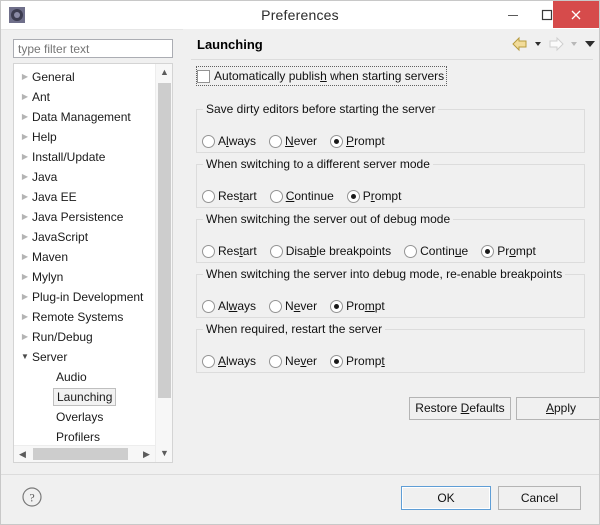  I want to click on sidebar-item-label: Install/Update, so click(69, 156).